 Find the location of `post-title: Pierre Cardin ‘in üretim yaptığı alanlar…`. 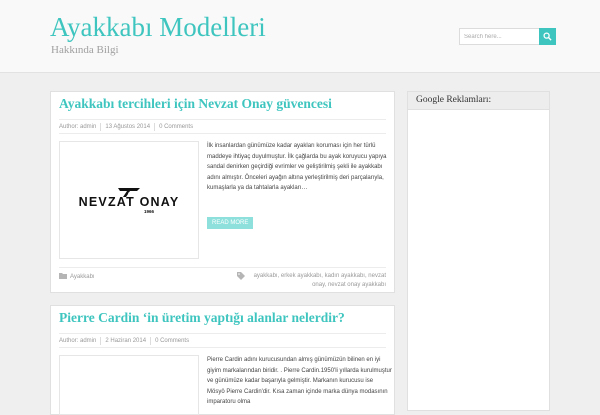

post-title: Pierre Cardin ‘in üretim yaptığı alanlar… is located at coordinates (202, 318).